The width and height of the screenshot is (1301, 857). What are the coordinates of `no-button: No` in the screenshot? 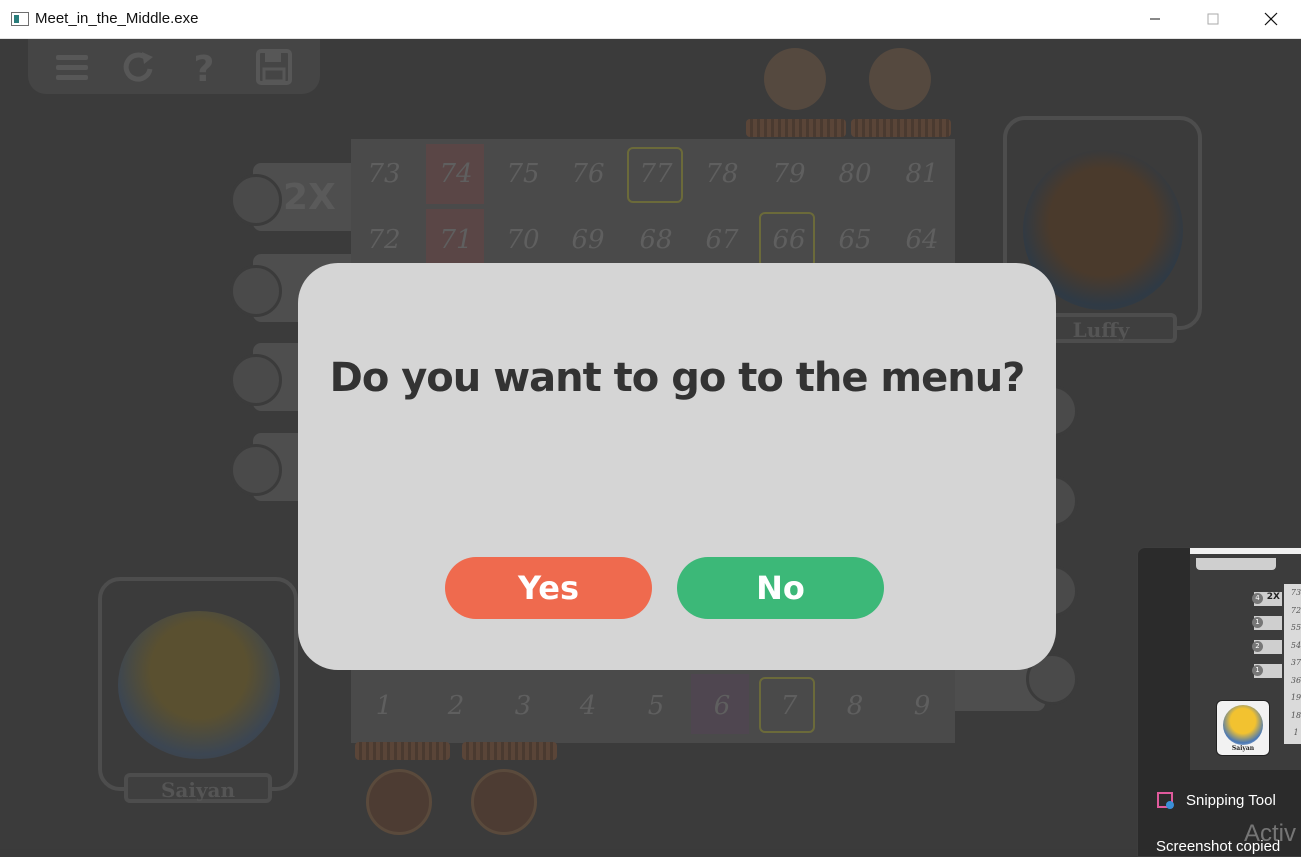 It's located at (780, 588).